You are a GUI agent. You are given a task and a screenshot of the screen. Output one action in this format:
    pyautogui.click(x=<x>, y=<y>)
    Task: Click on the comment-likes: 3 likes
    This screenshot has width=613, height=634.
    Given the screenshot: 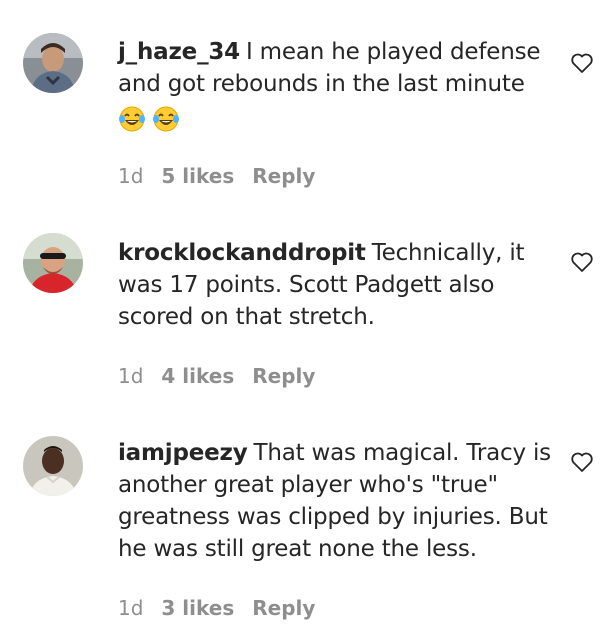 What is the action you would take?
    pyautogui.click(x=197, y=608)
    